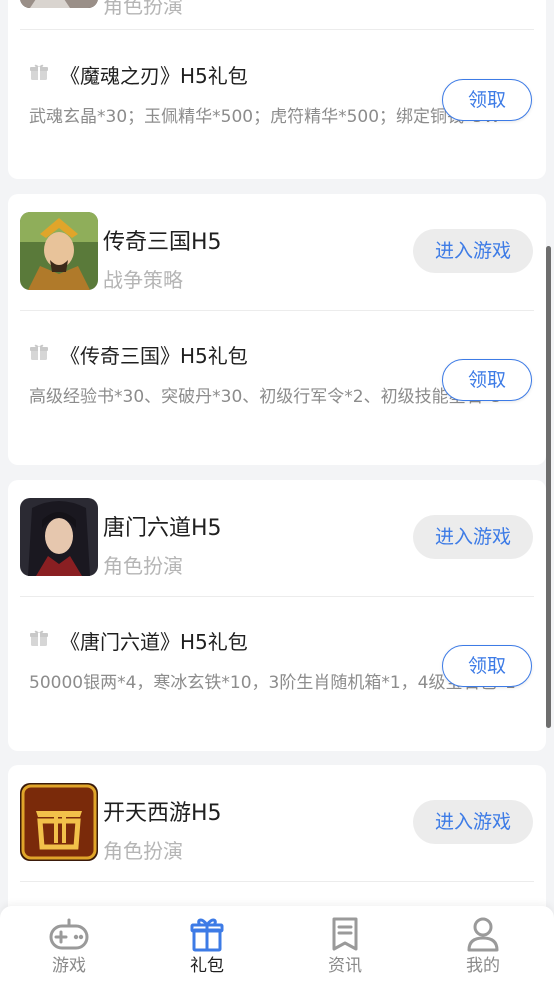 This screenshot has height=985, width=554. What do you see at coordinates (277, 881) in the screenshot?
I see `divider` at bounding box center [277, 881].